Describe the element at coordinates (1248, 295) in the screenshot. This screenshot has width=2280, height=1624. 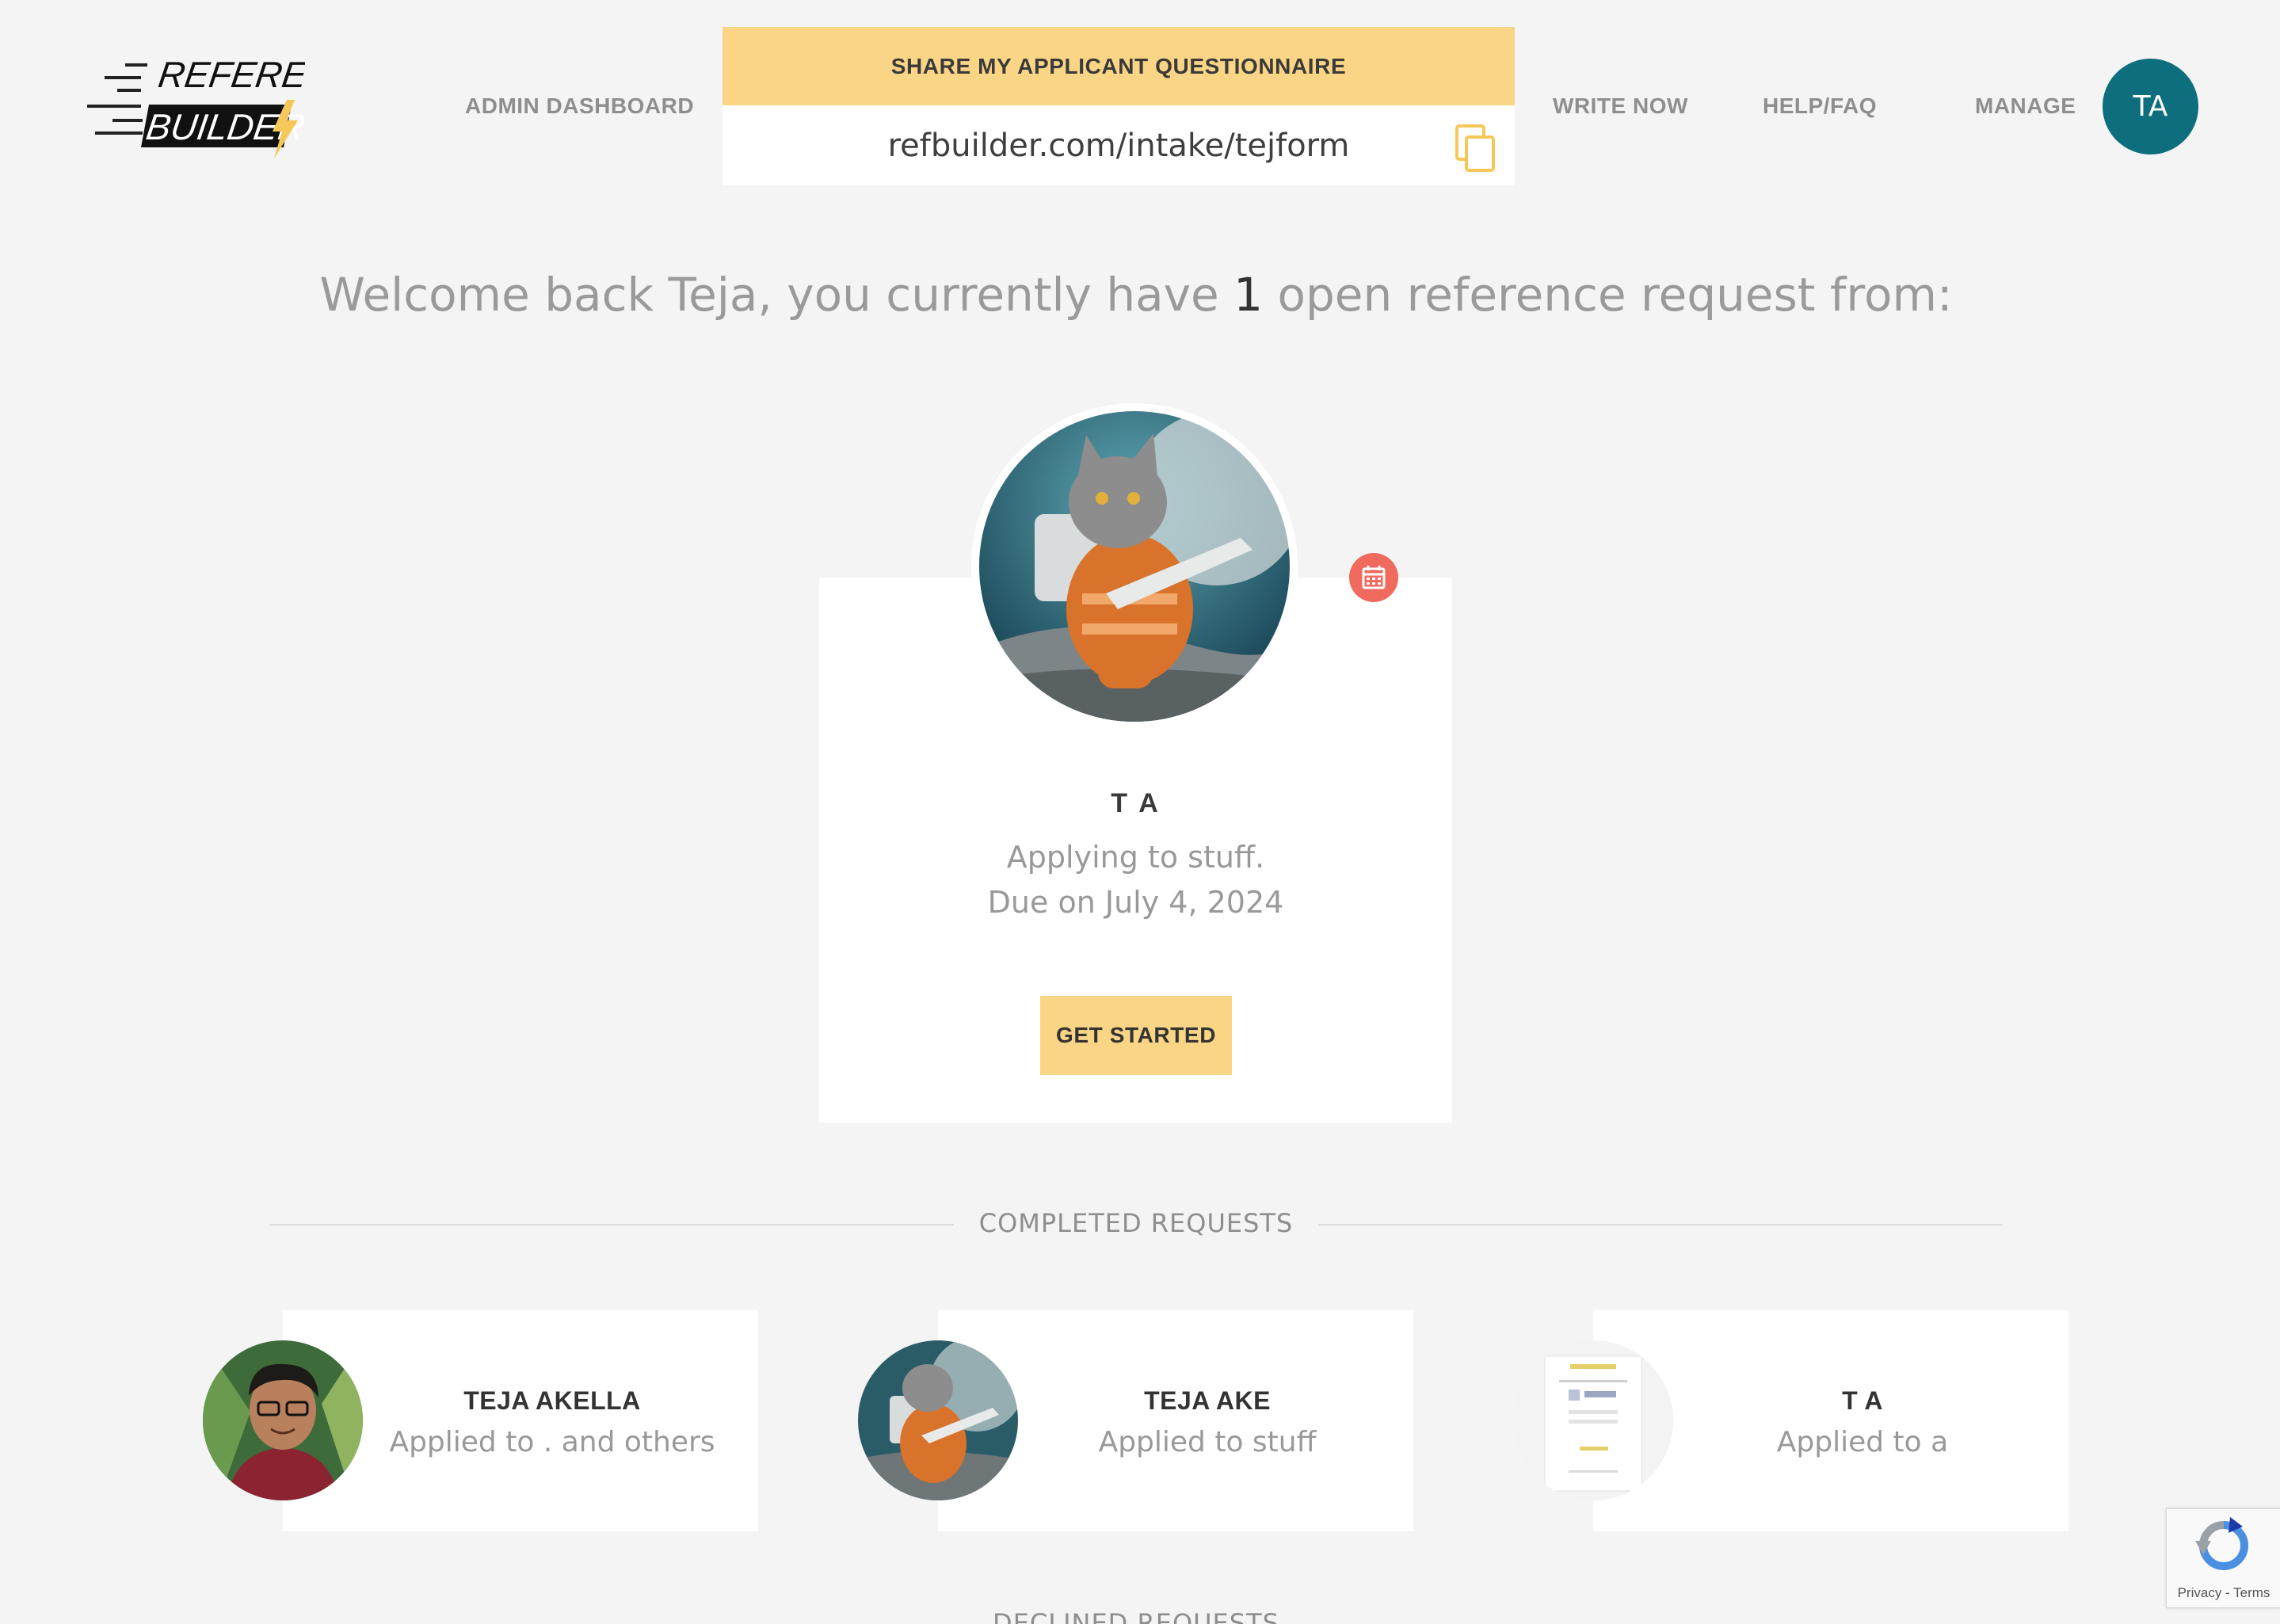
I see `open-request-count: 1` at that location.